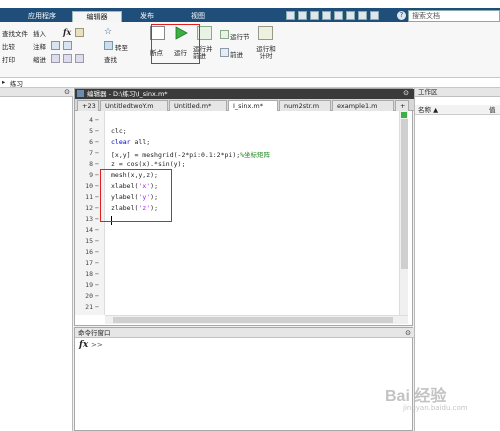 The height and width of the screenshot is (431, 500). Describe the element at coordinates (55, 45) in the screenshot. I see `comment-percent-icon` at that location.